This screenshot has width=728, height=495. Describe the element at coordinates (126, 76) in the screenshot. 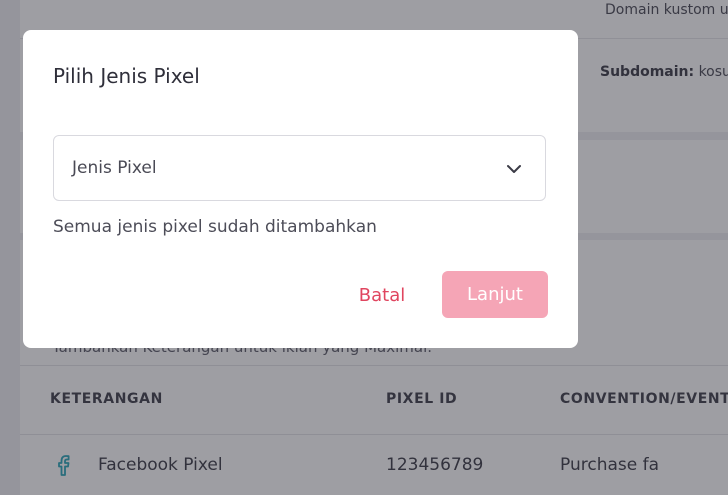

I see `dialog-title: Pilih Jenis Pixel` at that location.